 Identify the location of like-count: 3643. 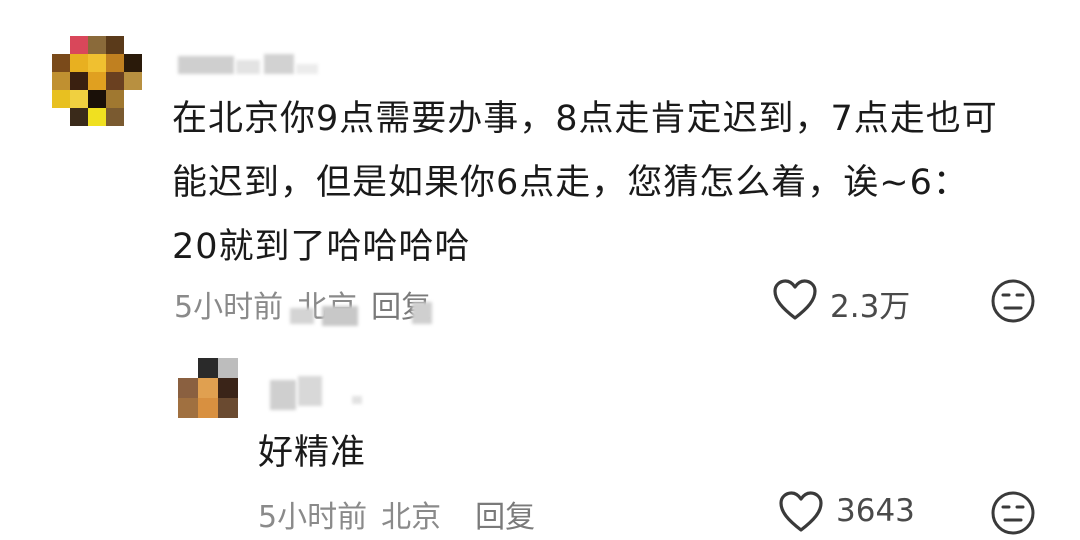
(875, 511).